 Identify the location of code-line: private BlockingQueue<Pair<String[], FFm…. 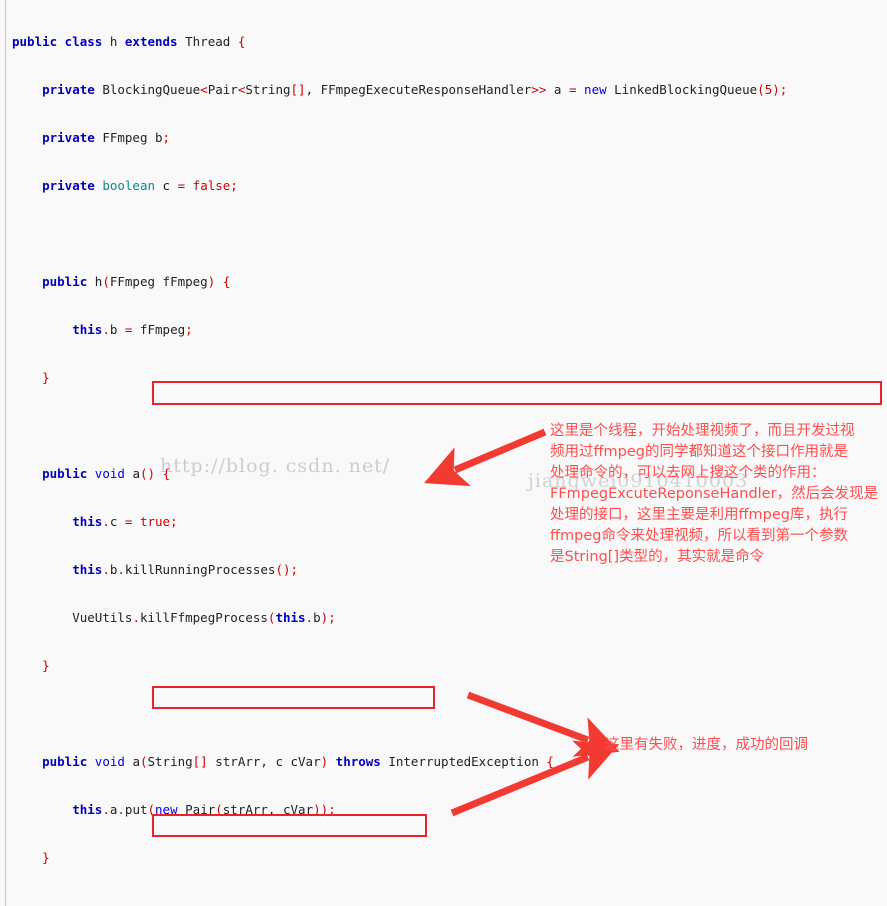
(415, 89).